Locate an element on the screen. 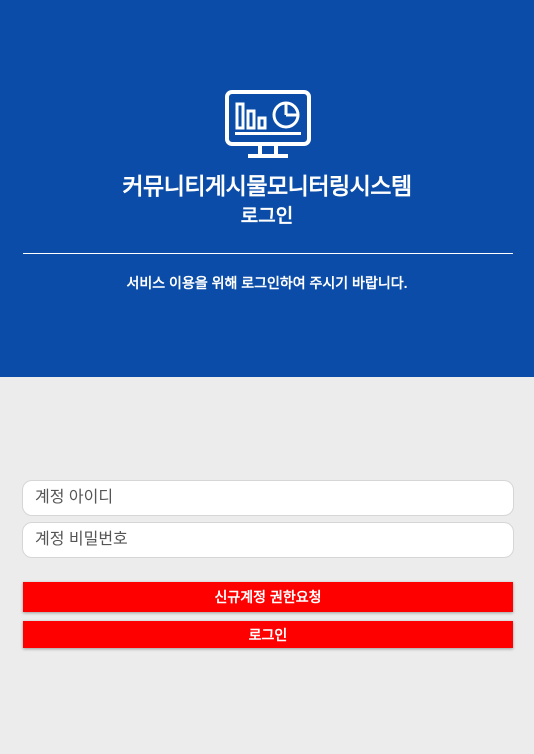 The height and width of the screenshot is (754, 534). login-guide-message: 서비스 이용을 위해 로그인하여 주시기 바랍니다. is located at coordinates (267, 283).